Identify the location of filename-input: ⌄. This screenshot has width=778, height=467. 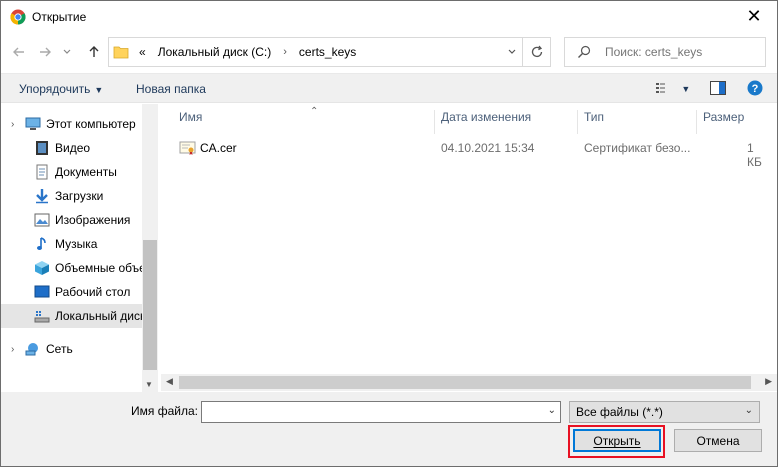
(381, 412).